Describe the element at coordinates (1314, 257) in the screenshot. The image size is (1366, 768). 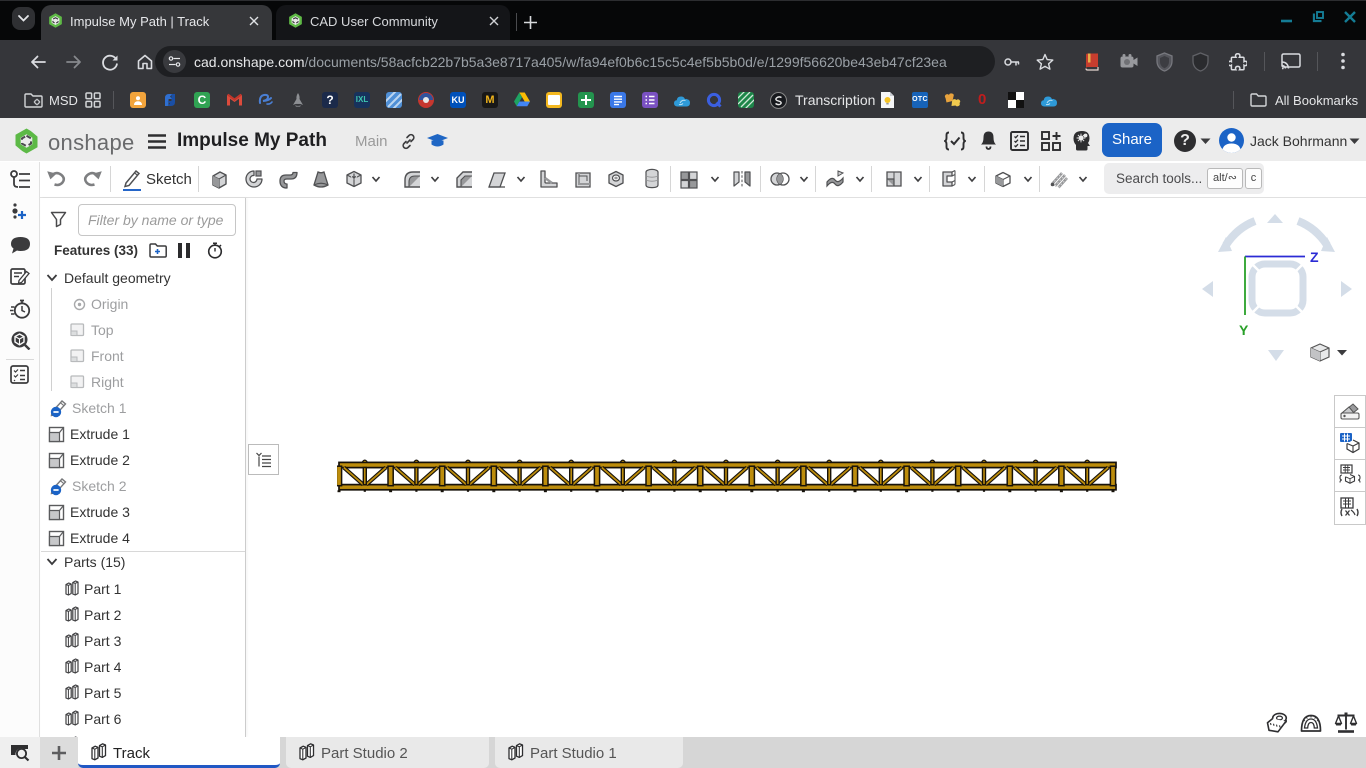
I see `svg-text: Z` at that location.